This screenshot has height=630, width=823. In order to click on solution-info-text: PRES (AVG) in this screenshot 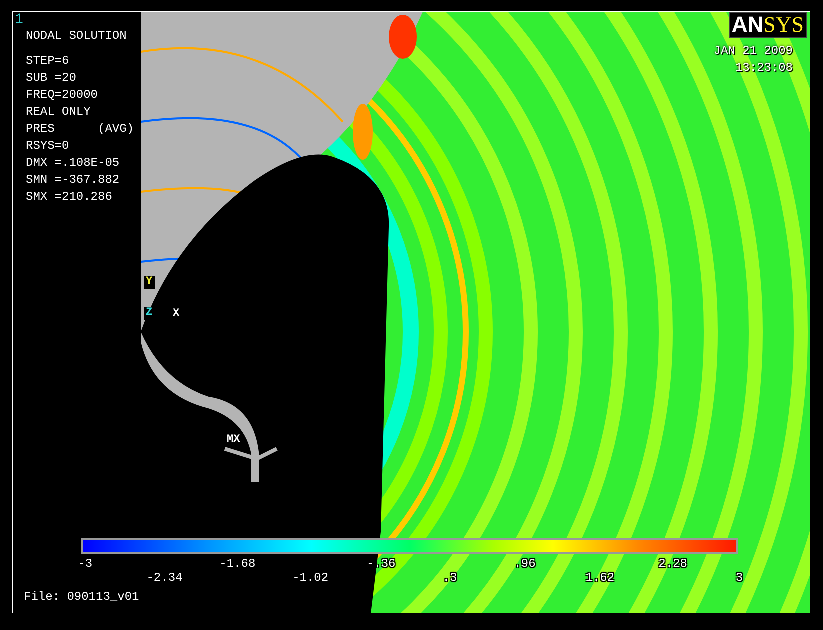, I will do `click(80, 129)`.